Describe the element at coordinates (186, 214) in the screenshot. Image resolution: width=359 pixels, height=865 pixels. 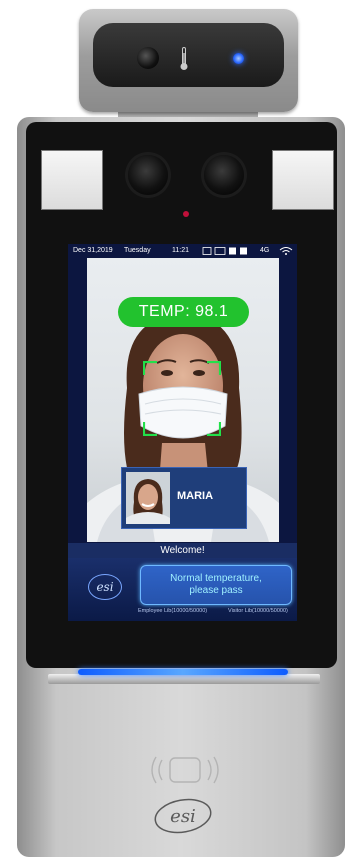
I see `indicator-dot` at that location.